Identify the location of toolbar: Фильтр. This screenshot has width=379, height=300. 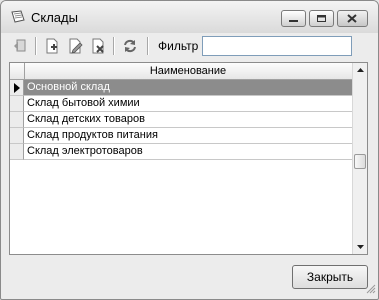
(189, 46).